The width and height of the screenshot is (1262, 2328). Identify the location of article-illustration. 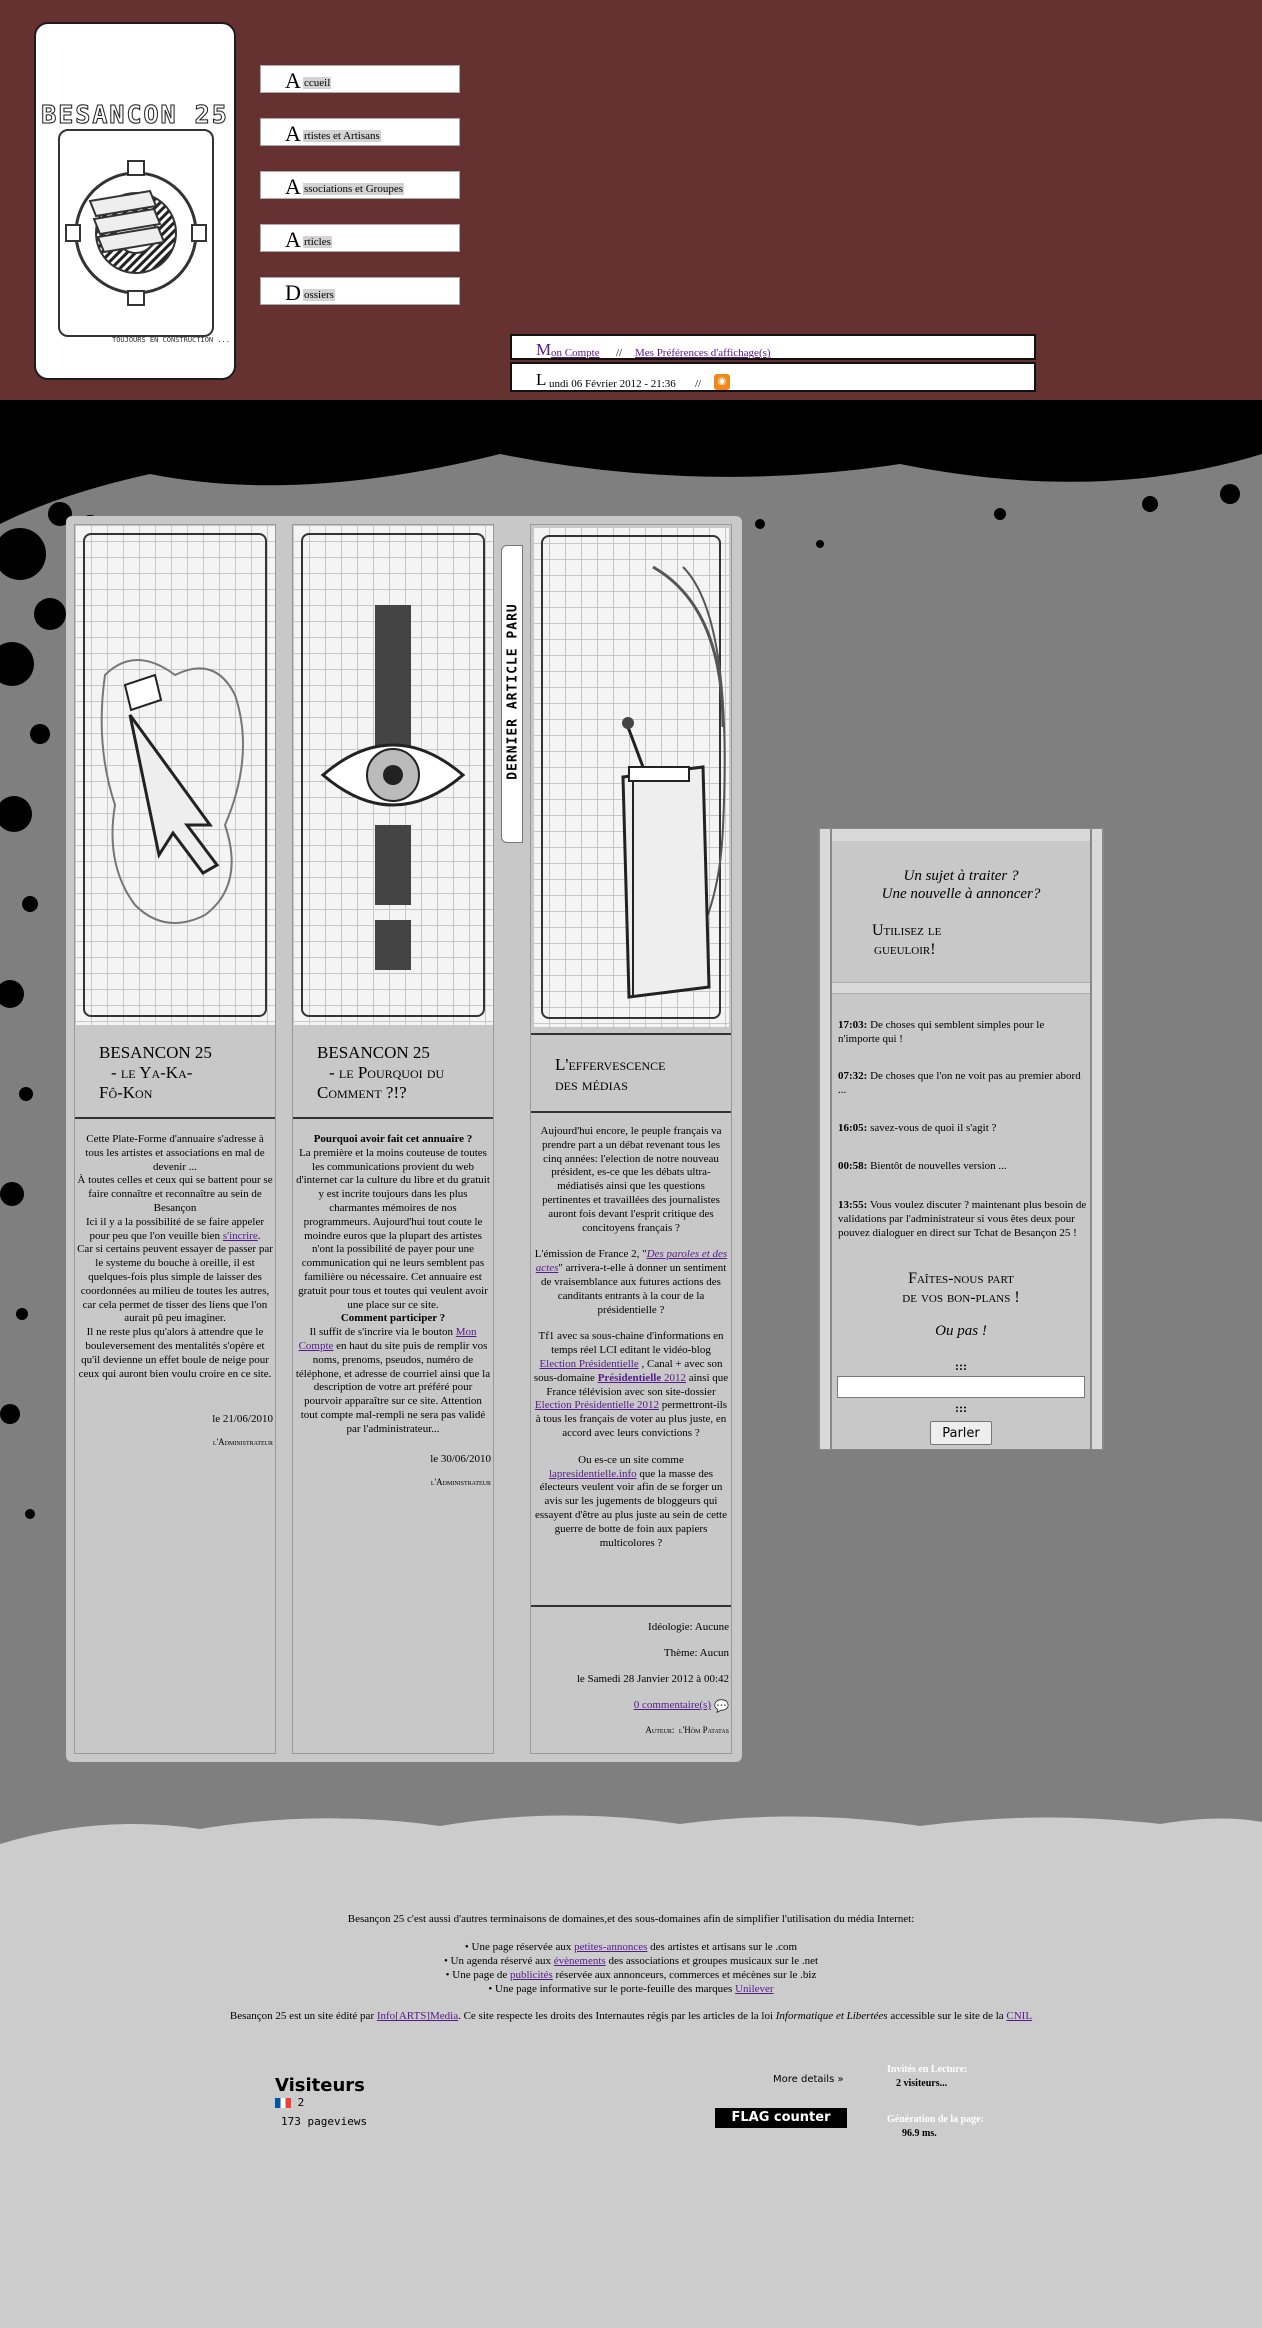
(393, 775).